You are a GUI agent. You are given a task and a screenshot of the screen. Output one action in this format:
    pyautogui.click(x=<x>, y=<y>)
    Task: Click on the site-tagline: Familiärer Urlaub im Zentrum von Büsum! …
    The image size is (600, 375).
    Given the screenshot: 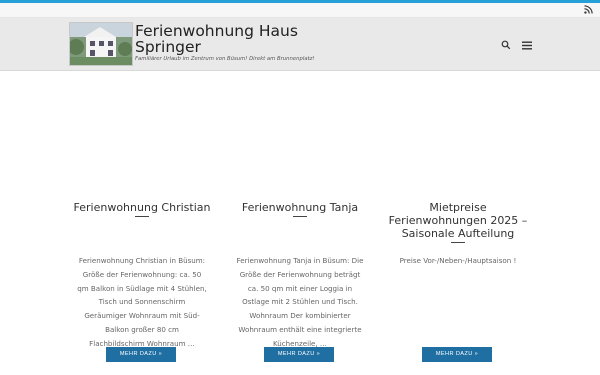 What is the action you would take?
    pyautogui.click(x=225, y=59)
    